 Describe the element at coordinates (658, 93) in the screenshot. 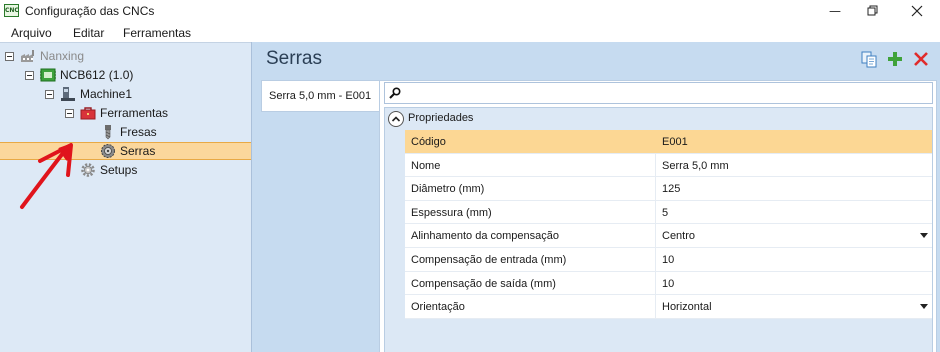

I see `property-search-input` at that location.